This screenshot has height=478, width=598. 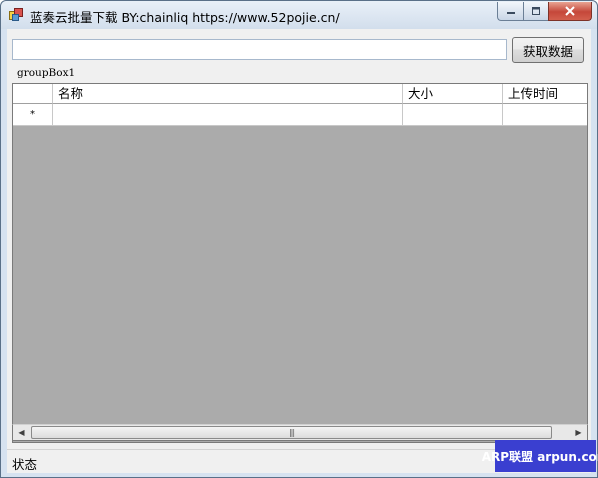 I want to click on grid-cell-upload-time, so click(x=545, y=115).